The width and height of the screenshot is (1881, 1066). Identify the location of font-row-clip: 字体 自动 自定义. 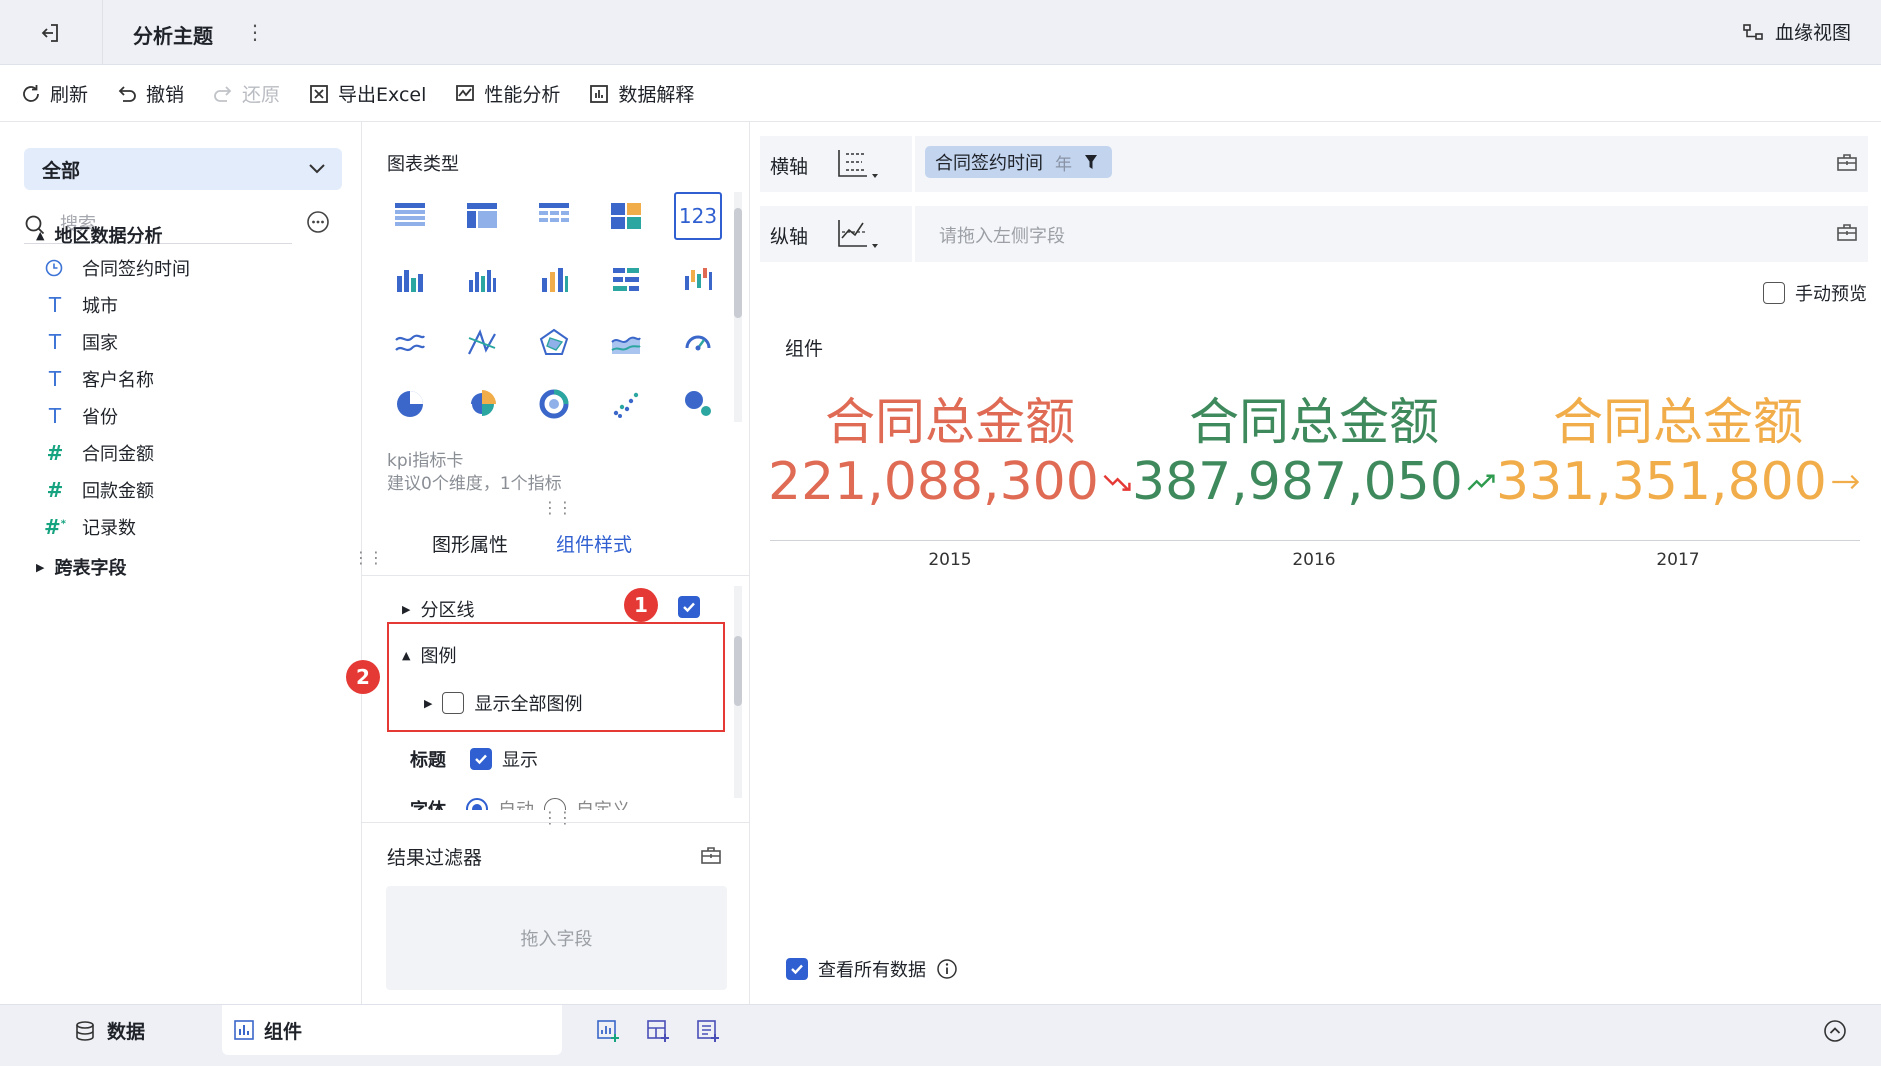
(548, 798).